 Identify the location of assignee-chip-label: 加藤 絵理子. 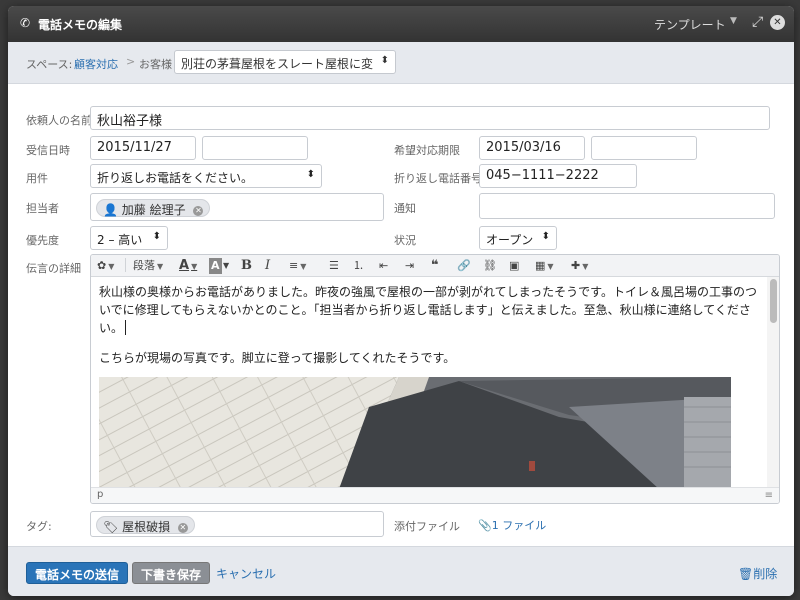
(153, 210).